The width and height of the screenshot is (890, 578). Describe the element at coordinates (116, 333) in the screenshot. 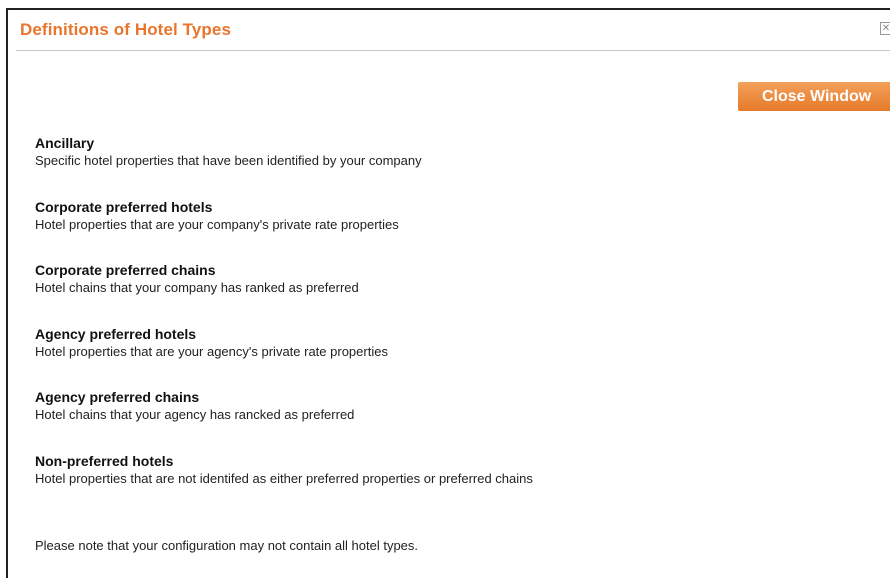

I see `definition-title: Agency preferred hotels` at that location.